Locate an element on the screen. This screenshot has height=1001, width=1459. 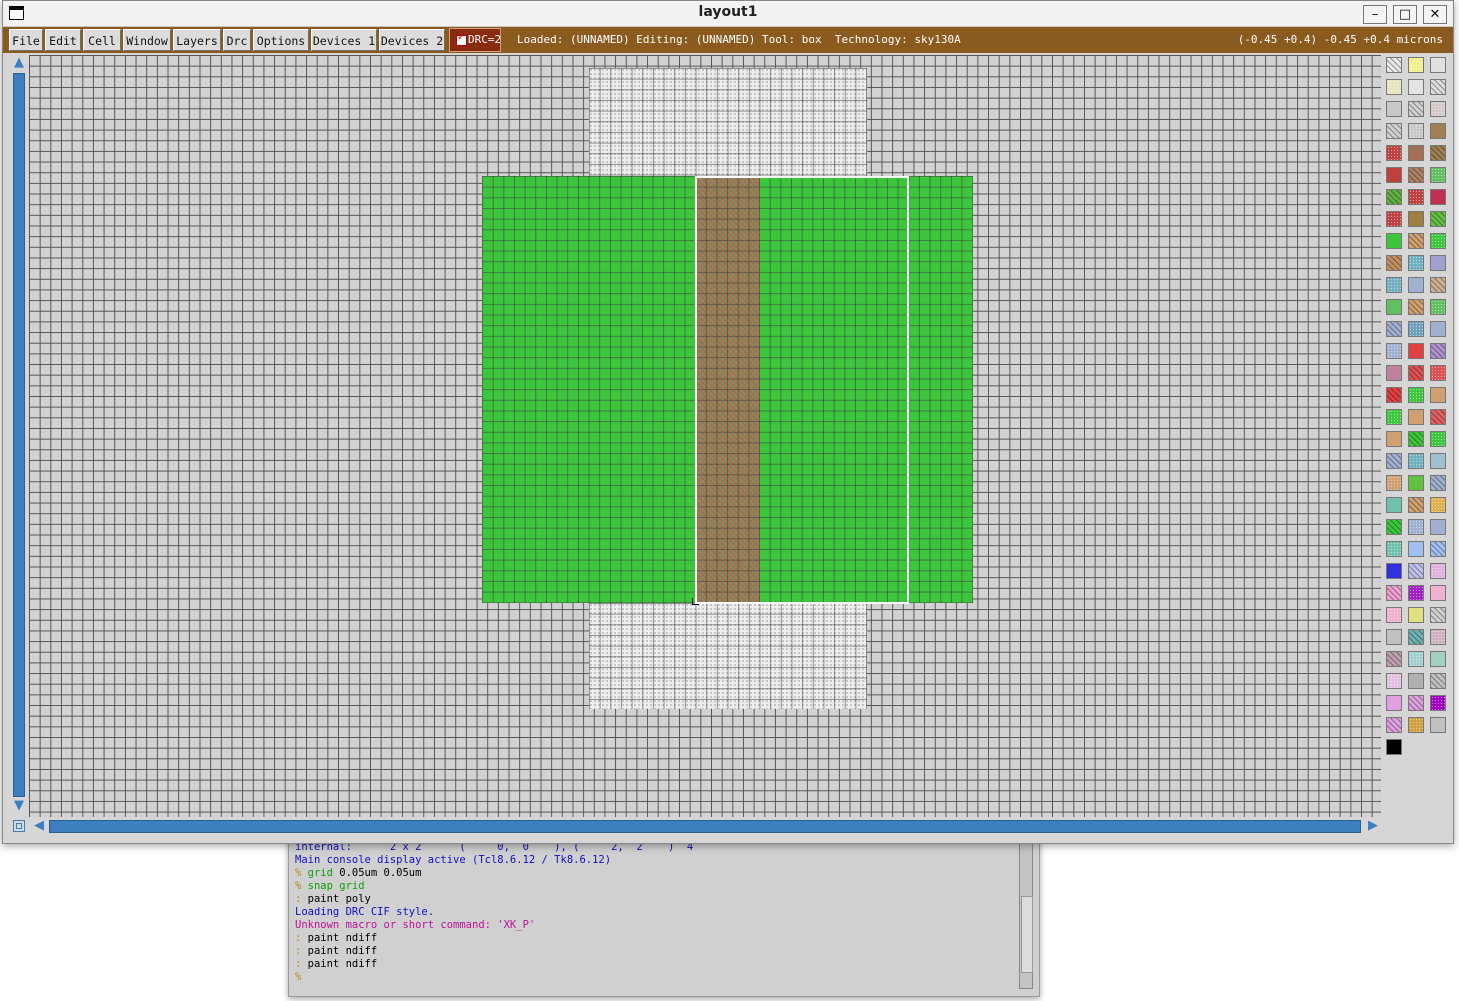
minimize-button: – is located at coordinates (1375, 14).